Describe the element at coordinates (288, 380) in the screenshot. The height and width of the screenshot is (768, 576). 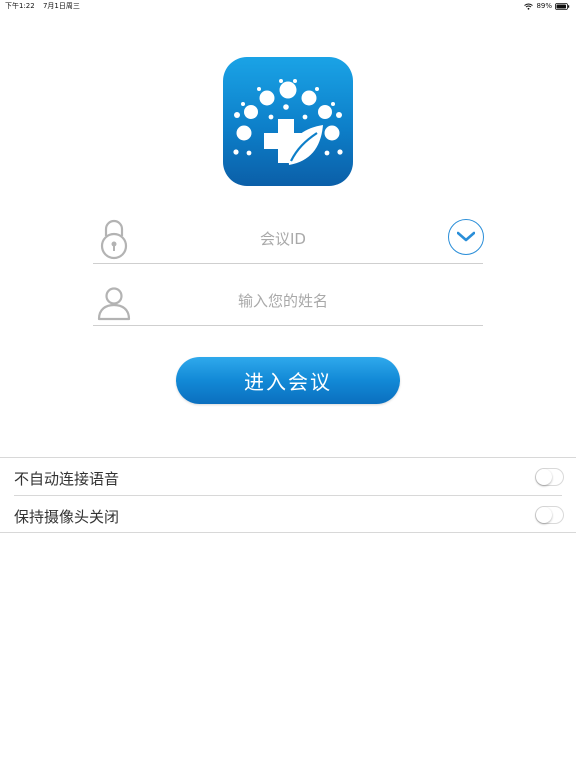
I see `join-meeting-button: 进入会议` at that location.